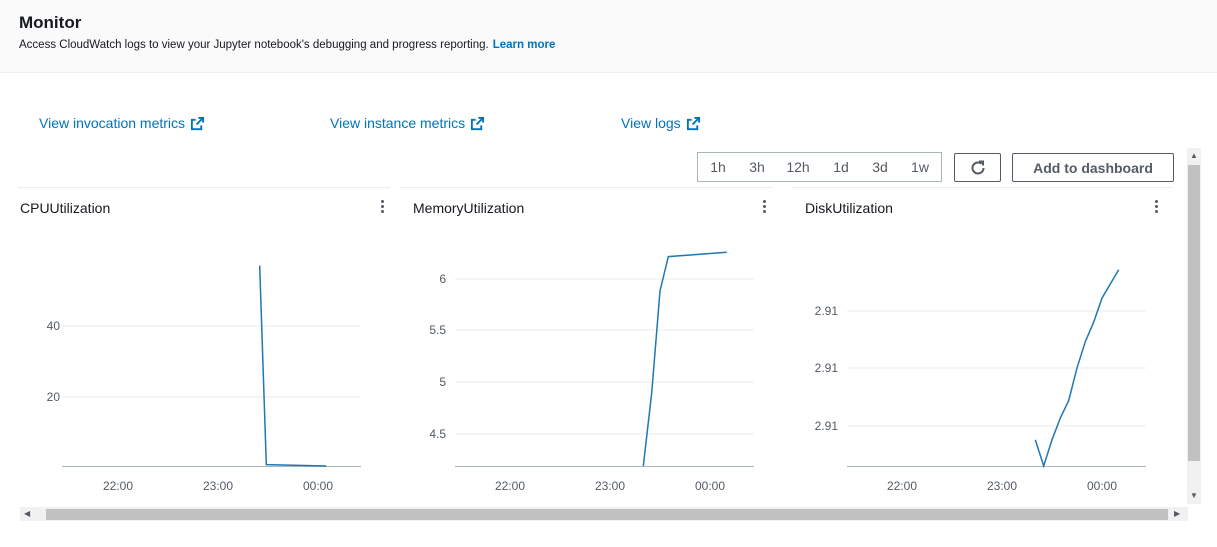 The width and height of the screenshot is (1217, 547). What do you see at coordinates (442, 279) in the screenshot?
I see `y-tick-label: 6` at bounding box center [442, 279].